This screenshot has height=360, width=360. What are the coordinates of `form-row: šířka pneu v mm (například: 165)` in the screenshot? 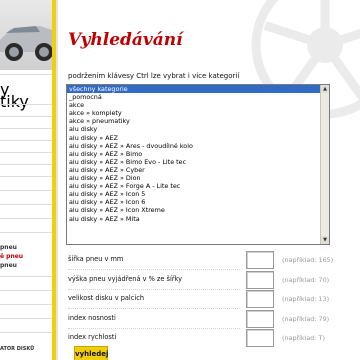 It's located at (213, 260).